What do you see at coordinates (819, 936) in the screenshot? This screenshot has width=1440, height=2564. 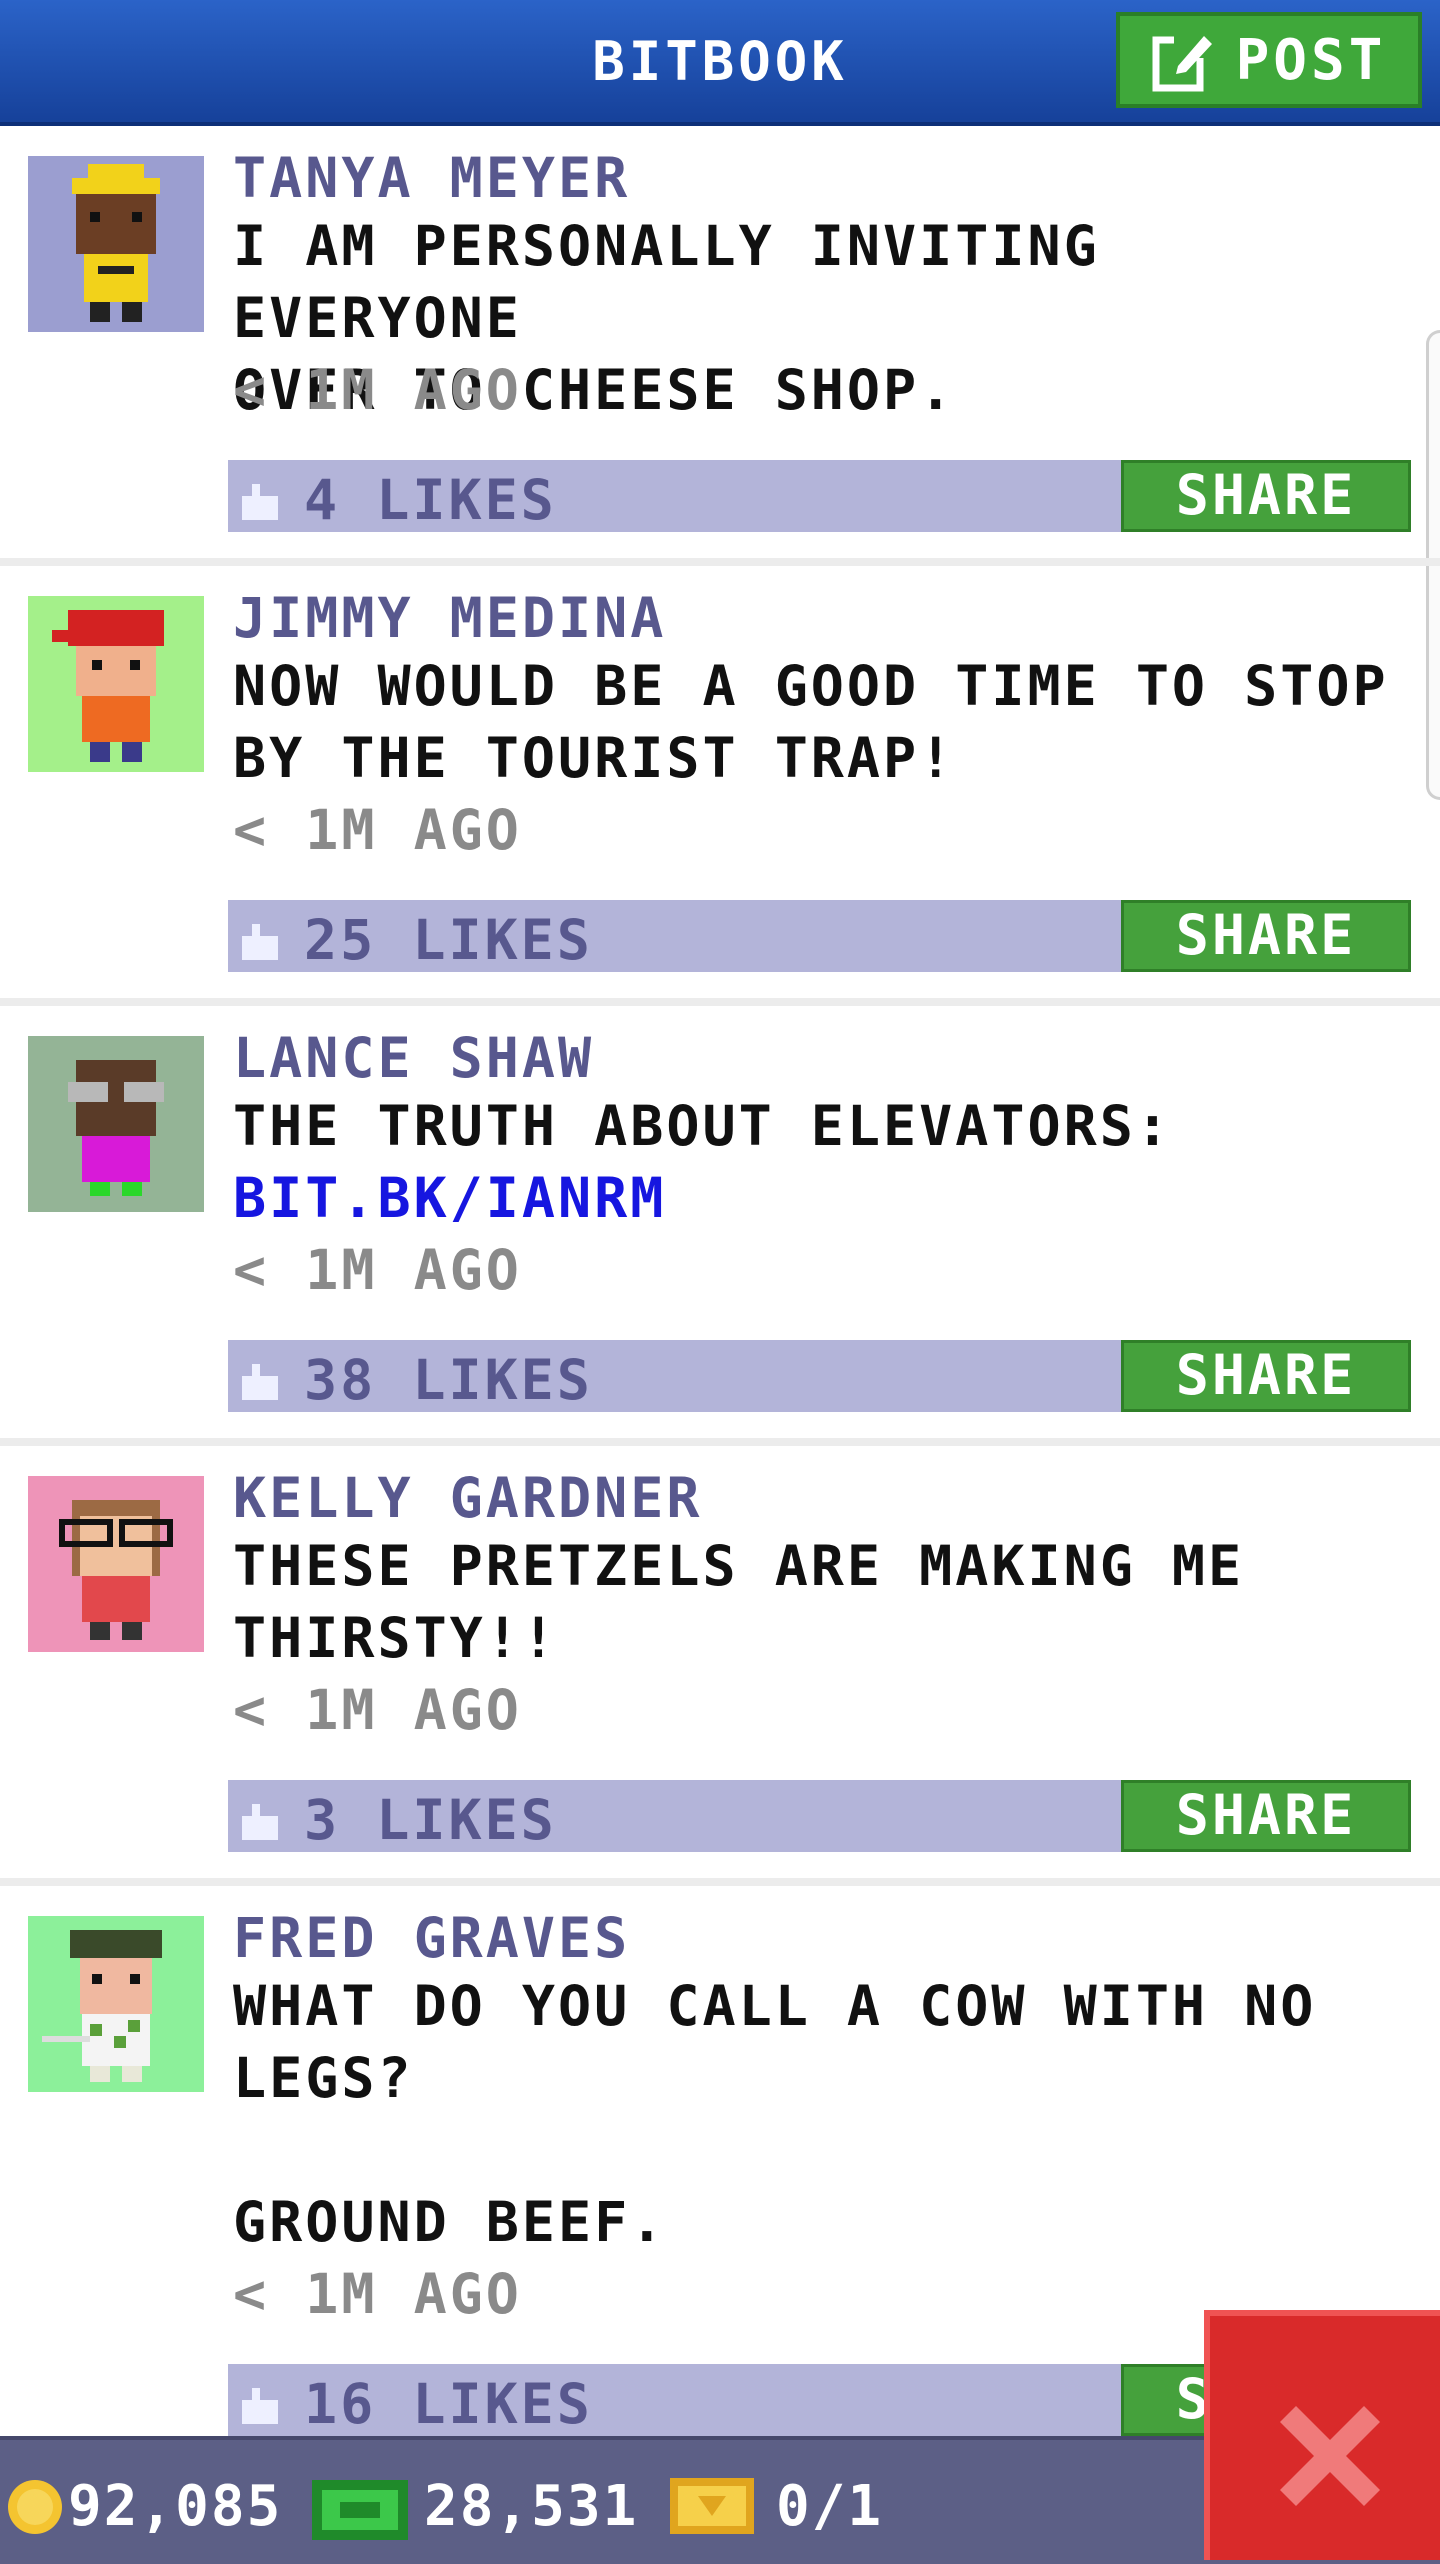 I see `likes-bar: 25 LIKES SHARE` at bounding box center [819, 936].